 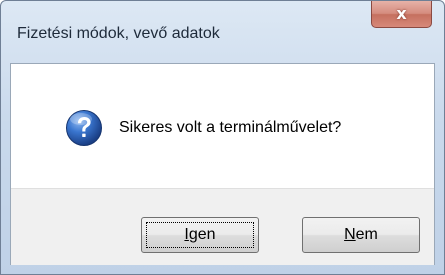 I want to click on no-button-label-rest: em, so click(x=366, y=234).